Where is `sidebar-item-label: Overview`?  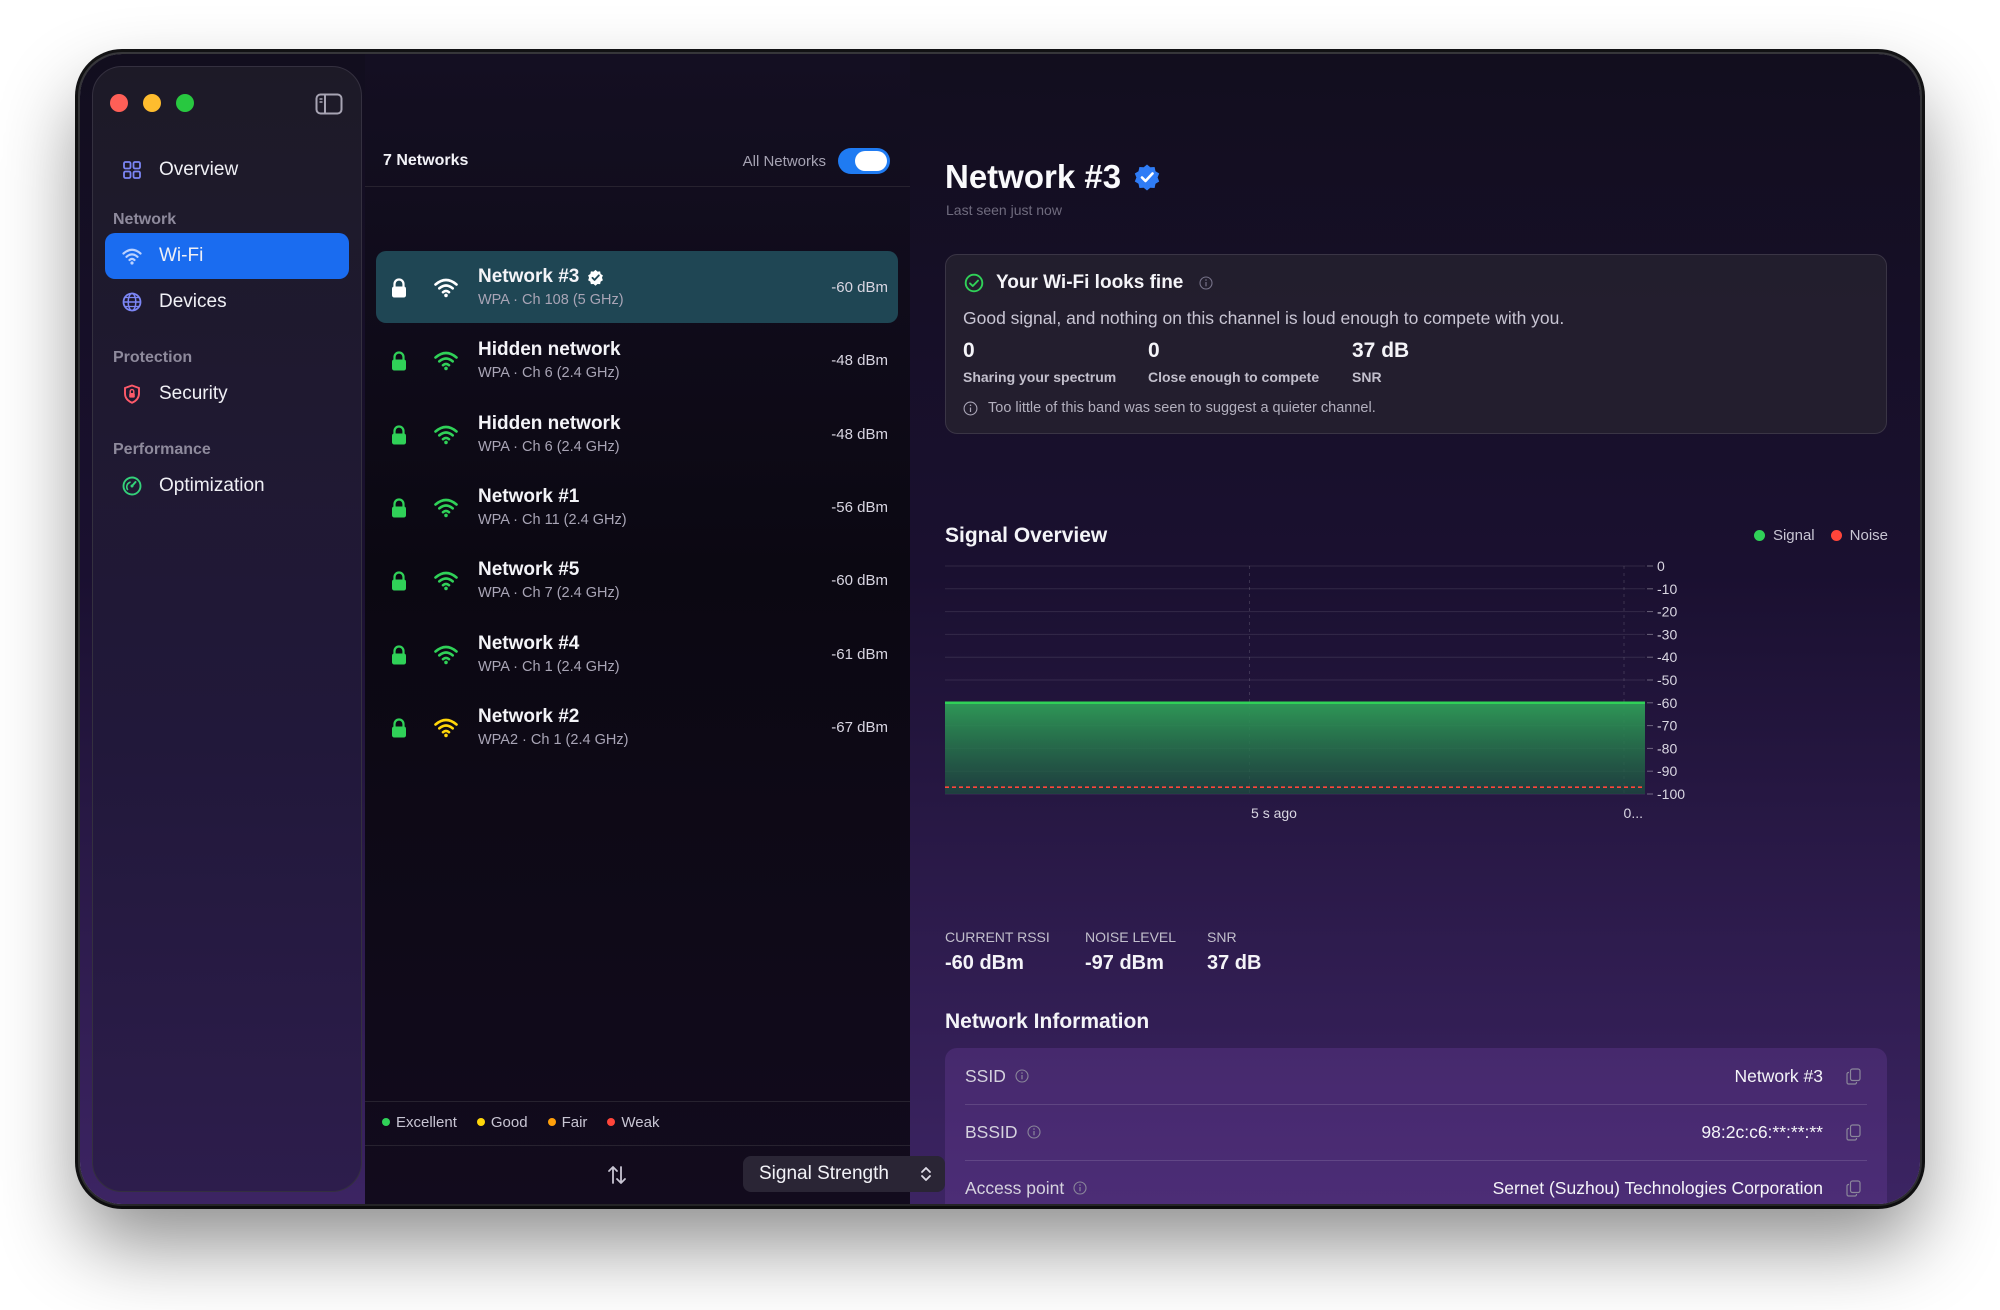
sidebar-item-label: Overview is located at coordinates (199, 169).